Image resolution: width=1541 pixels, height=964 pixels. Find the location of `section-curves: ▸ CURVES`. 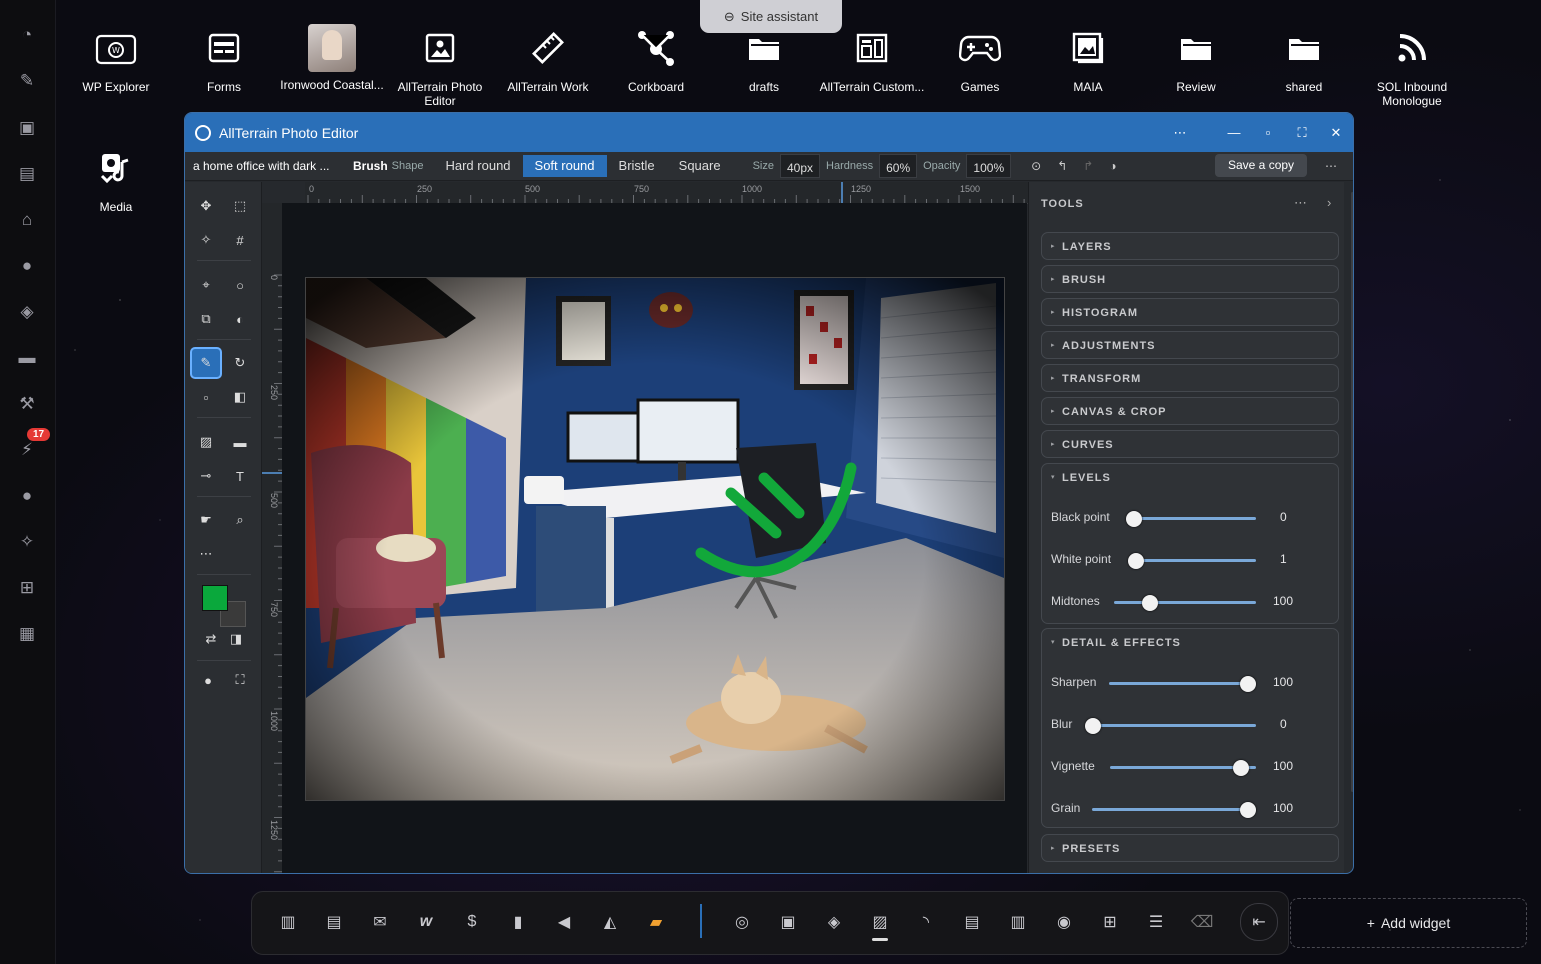

section-curves: ▸ CURVES is located at coordinates (1190, 444).